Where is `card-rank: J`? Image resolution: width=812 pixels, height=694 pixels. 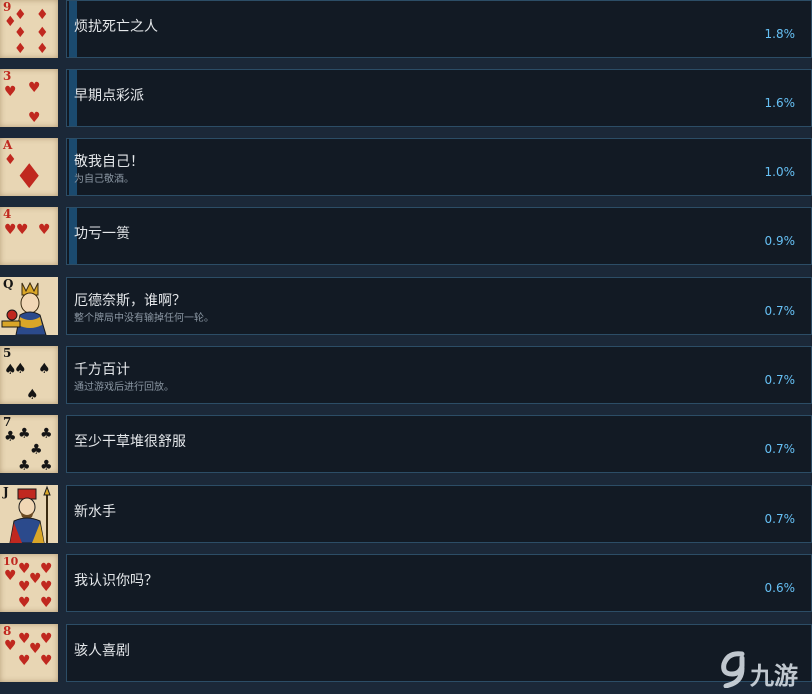
card-rank: J is located at coordinates (6, 492).